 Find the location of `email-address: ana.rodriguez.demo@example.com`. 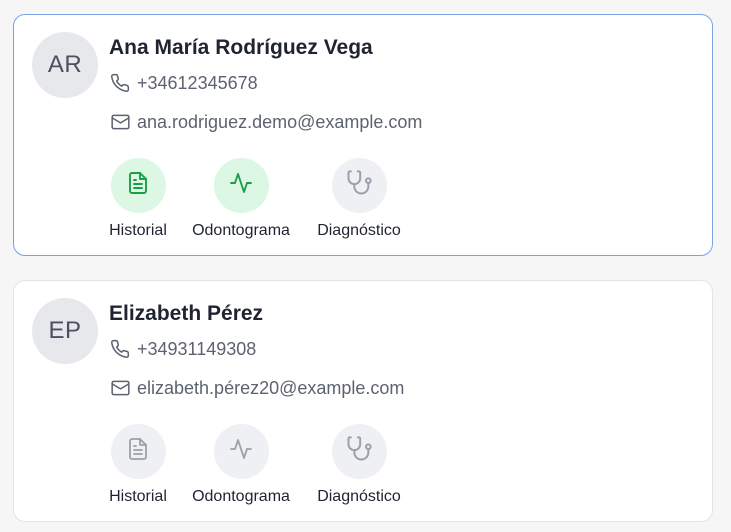

email-address: ana.rodriguez.demo@example.com is located at coordinates (280, 121).